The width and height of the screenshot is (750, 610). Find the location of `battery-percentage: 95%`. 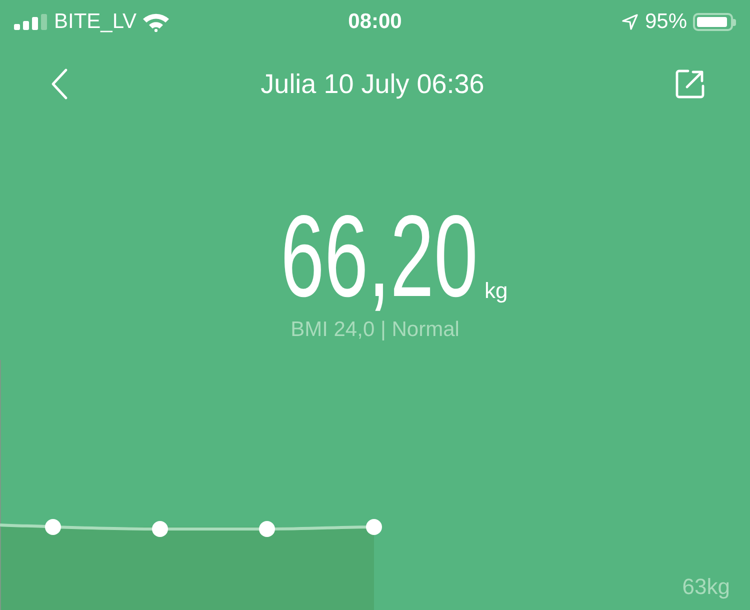

battery-percentage: 95% is located at coordinates (665, 22).